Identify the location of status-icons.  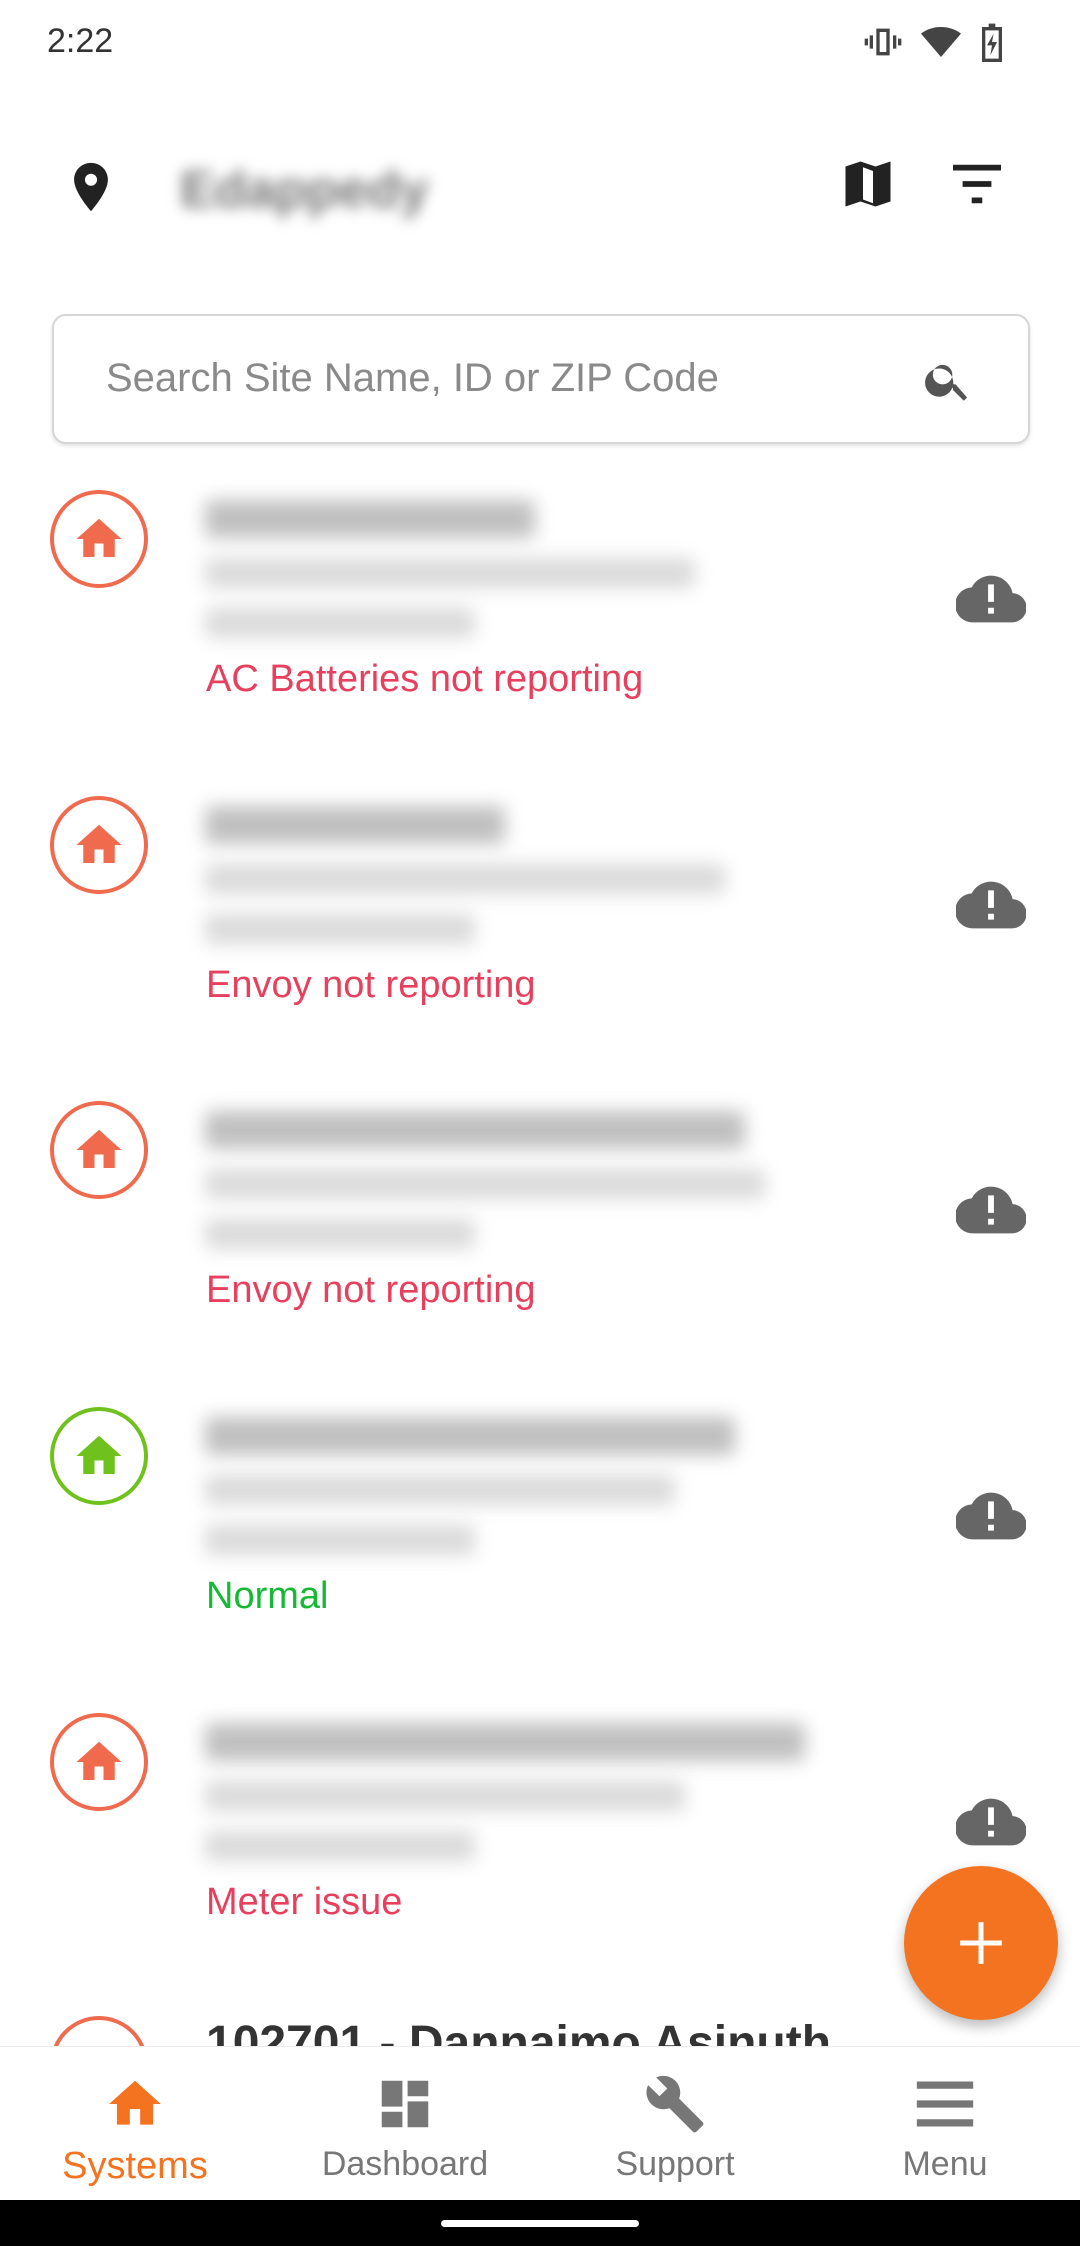
(934, 42).